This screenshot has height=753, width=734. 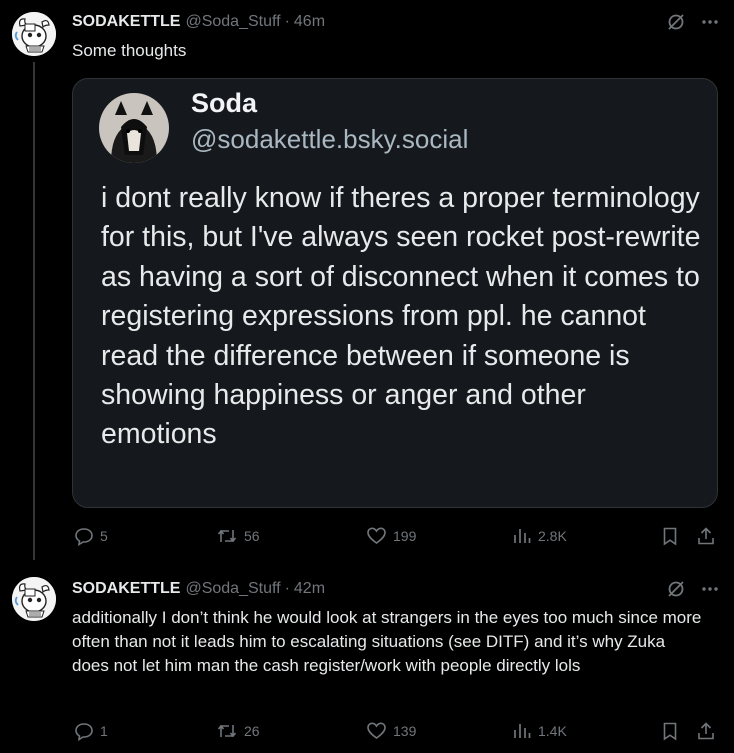 I want to click on reply-button: 5, so click(x=91, y=536).